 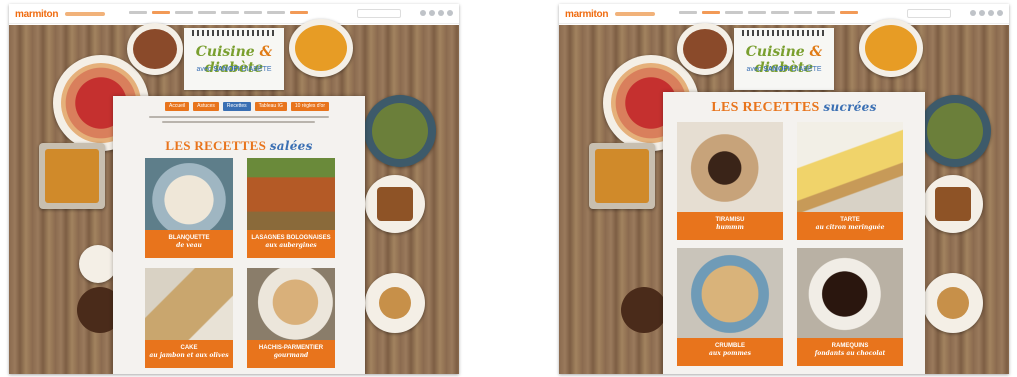 I want to click on tab-recettes: Recettes, so click(x=236, y=106).